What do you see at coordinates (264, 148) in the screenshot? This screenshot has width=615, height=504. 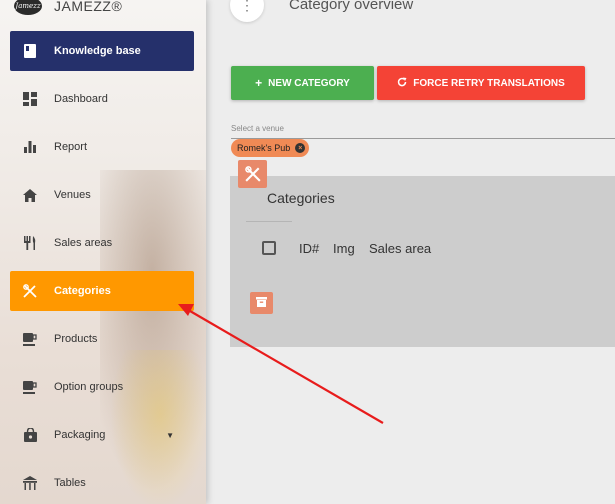 I see `venue-chip-label: Romek's Pub` at bounding box center [264, 148].